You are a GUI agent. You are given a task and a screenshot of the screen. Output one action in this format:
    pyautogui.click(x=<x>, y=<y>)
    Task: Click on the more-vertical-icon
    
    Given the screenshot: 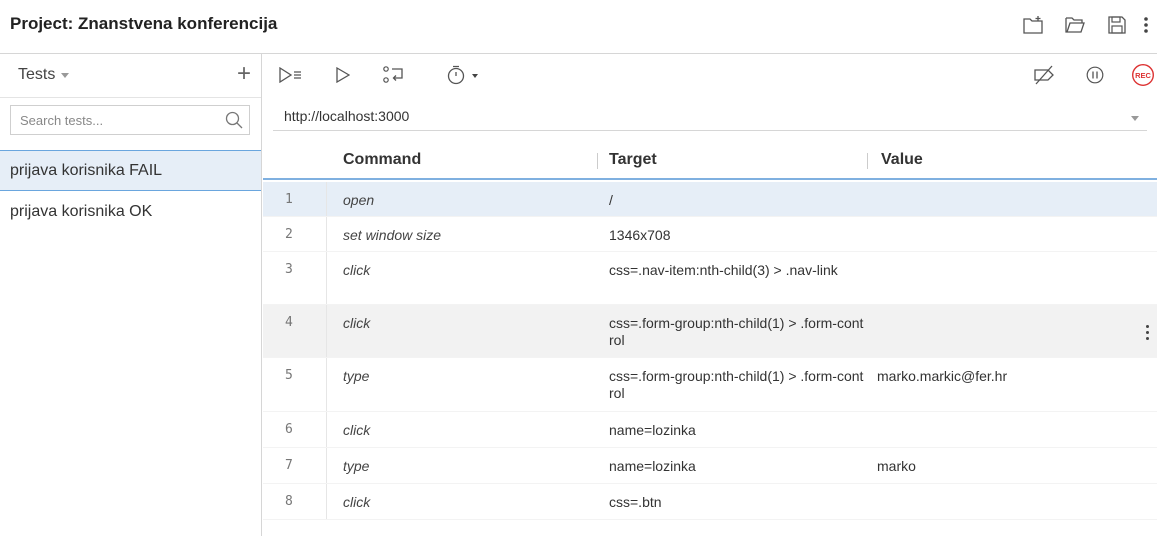 What is the action you would take?
    pyautogui.click(x=1146, y=25)
    